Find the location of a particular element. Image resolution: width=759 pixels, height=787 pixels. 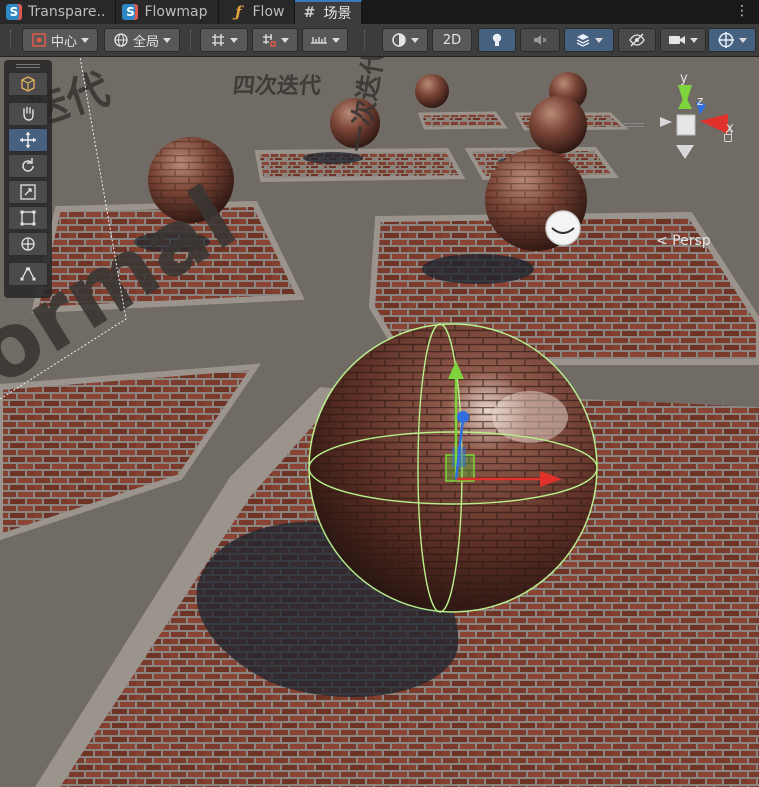

ruler-snap-dropdown is located at coordinates (325, 40).